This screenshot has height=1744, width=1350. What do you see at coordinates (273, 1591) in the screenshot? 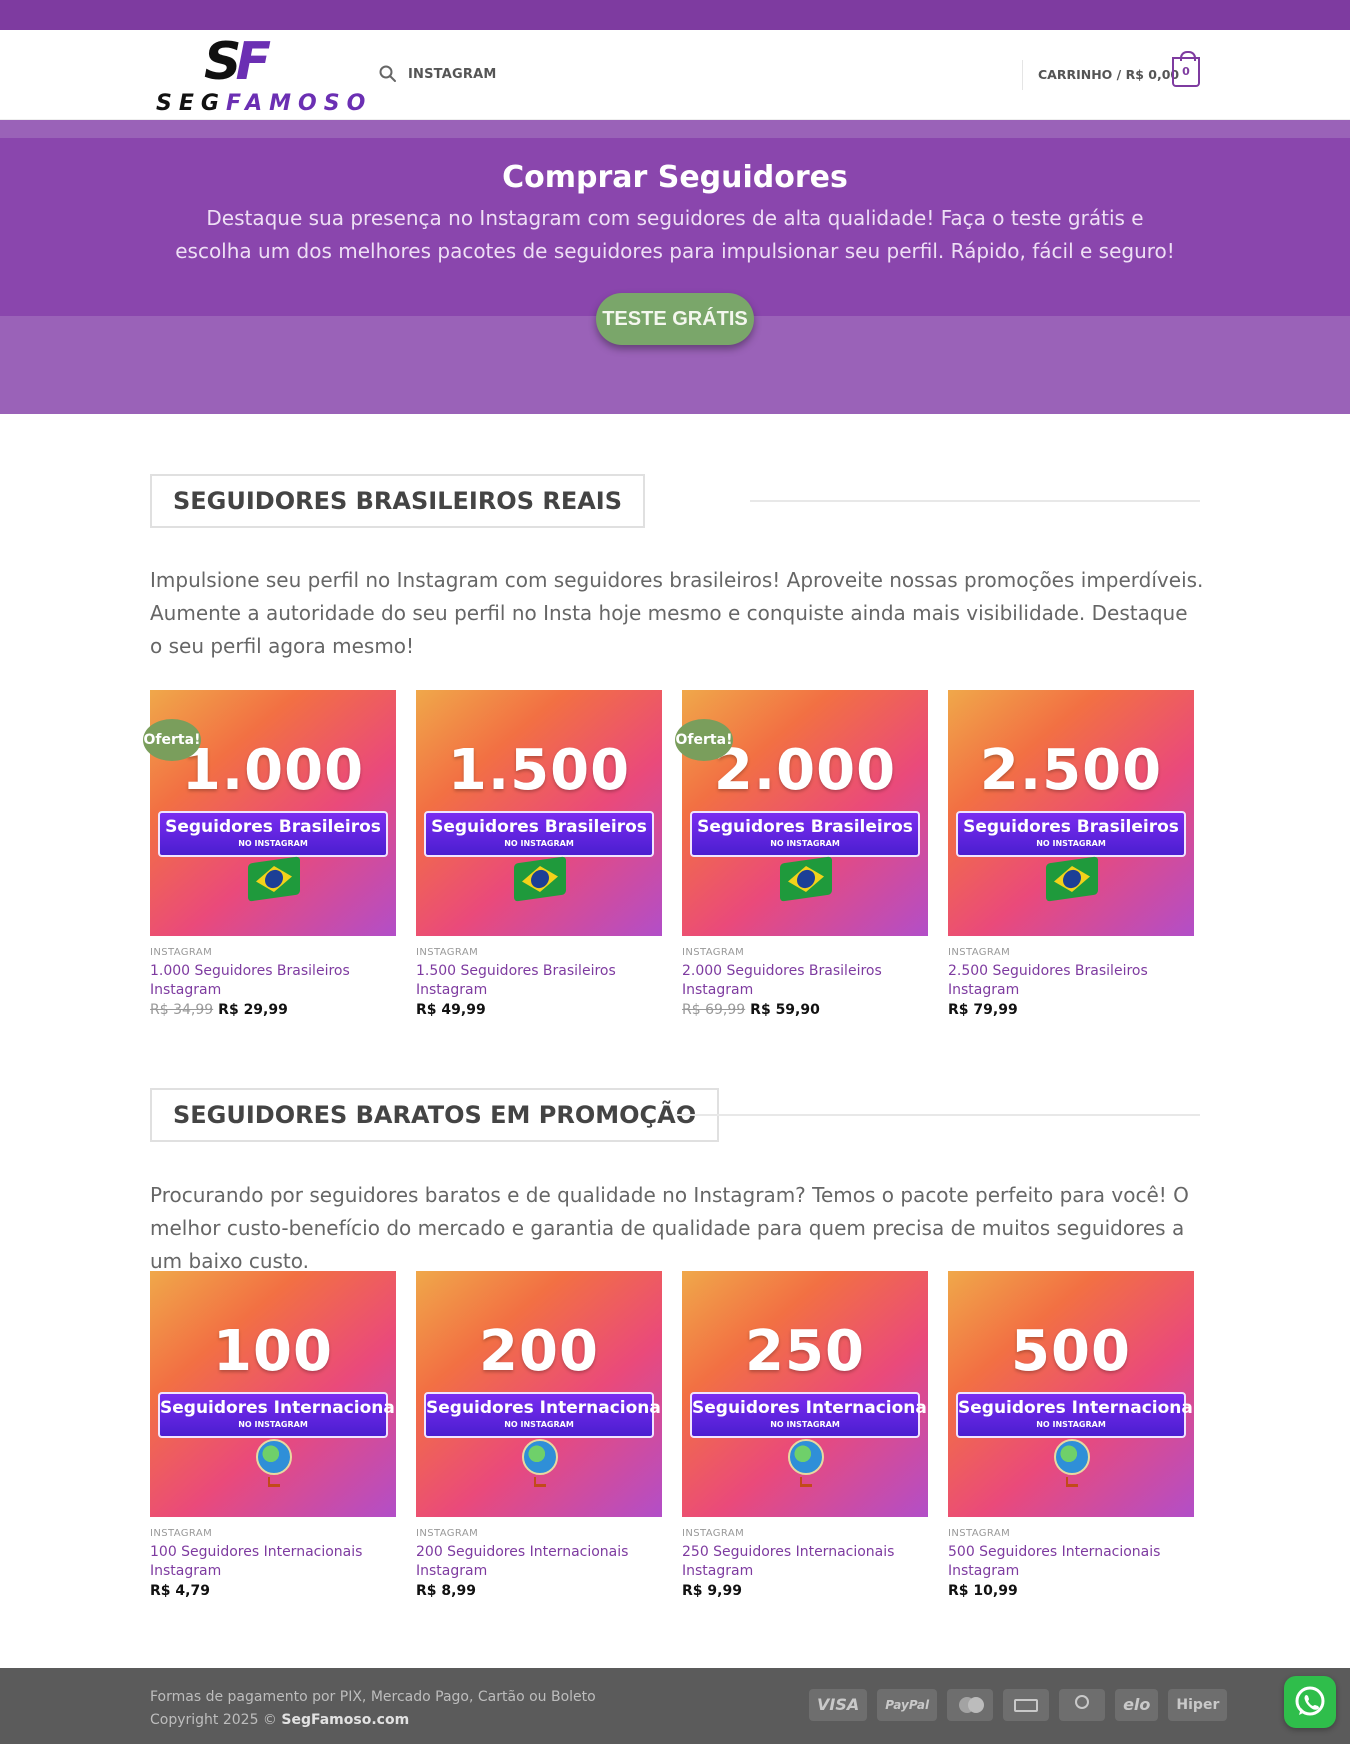
I see `product-price: R$ 4,79` at bounding box center [273, 1591].